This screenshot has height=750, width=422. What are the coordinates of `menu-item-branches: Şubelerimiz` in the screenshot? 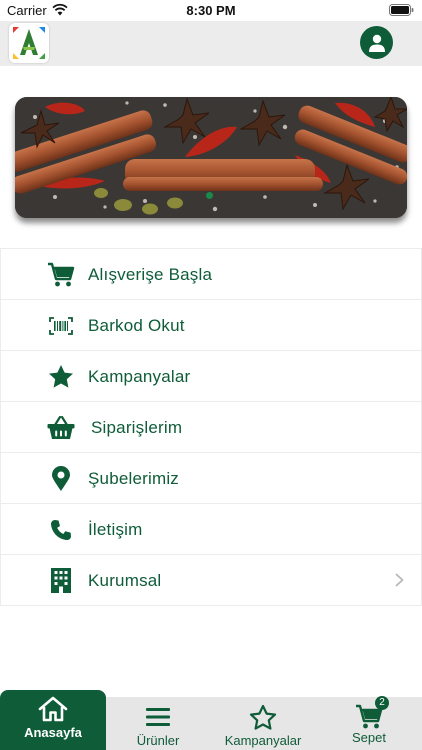 It's located at (211, 478).